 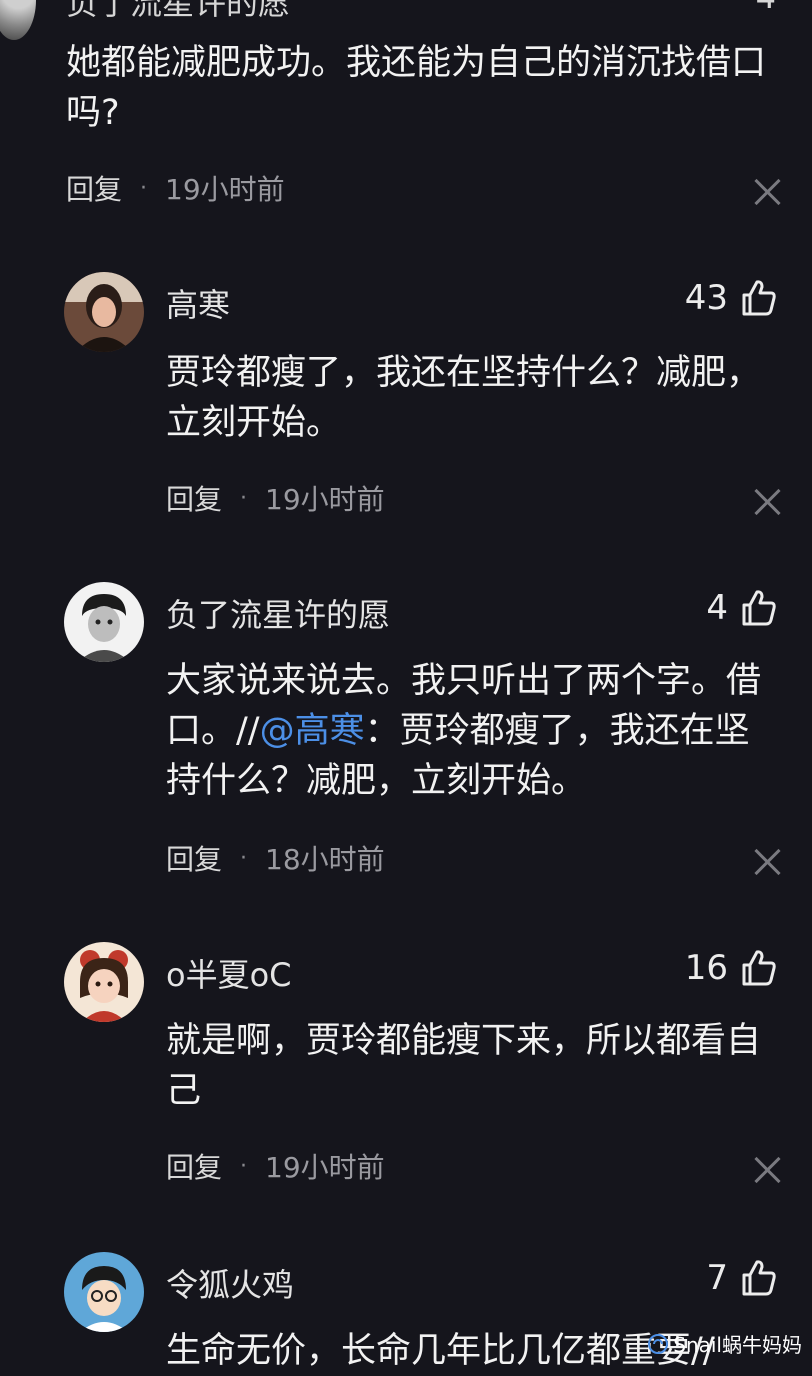 I want to click on watermark: Snail蜗牛妈妈, so click(x=724, y=1343).